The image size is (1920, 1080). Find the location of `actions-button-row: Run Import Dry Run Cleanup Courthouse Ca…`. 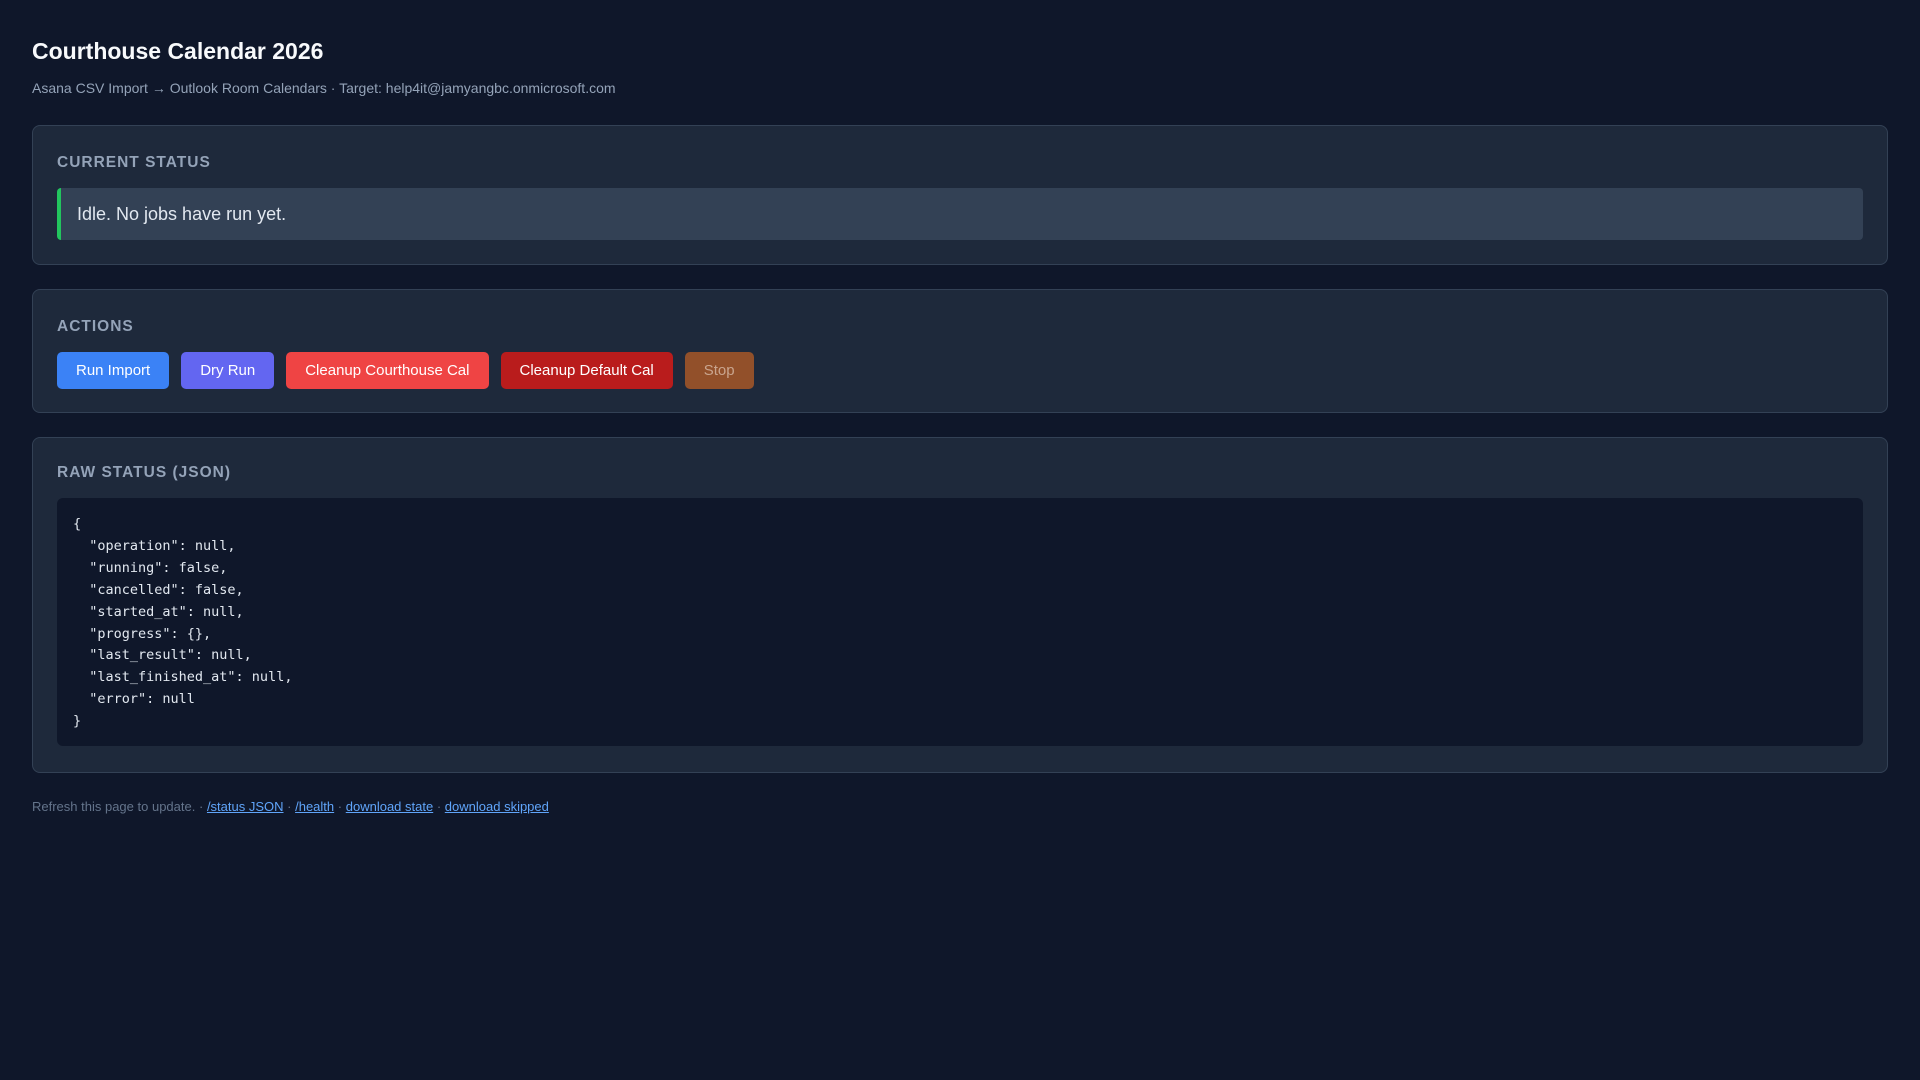

actions-button-row: Run Import Dry Run Cleanup Courthouse Ca… is located at coordinates (960, 370).